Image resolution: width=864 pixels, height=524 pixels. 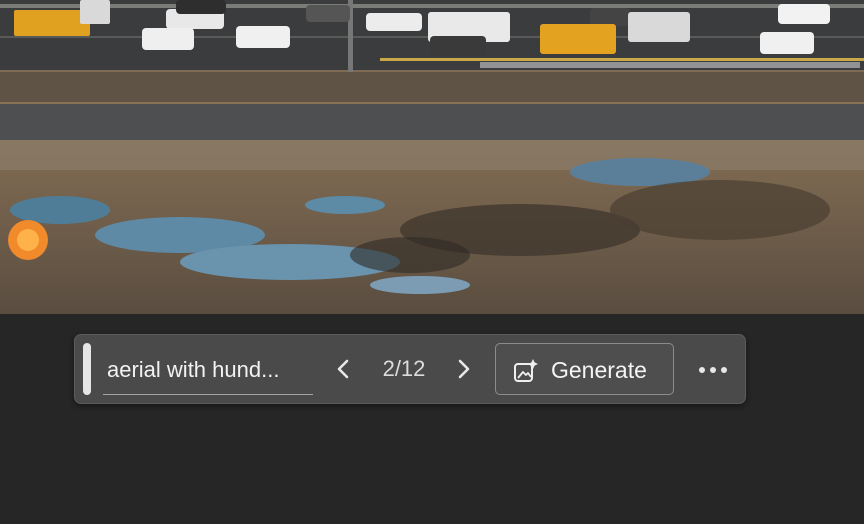 I want to click on ellipsis-icon, so click(x=713, y=370).